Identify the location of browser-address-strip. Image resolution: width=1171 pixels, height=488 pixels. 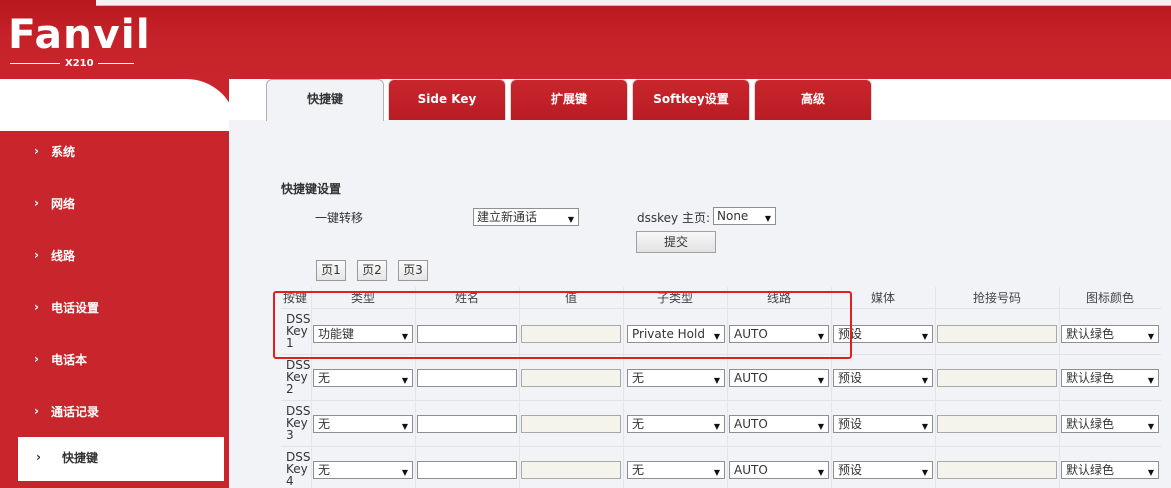
(633, 3).